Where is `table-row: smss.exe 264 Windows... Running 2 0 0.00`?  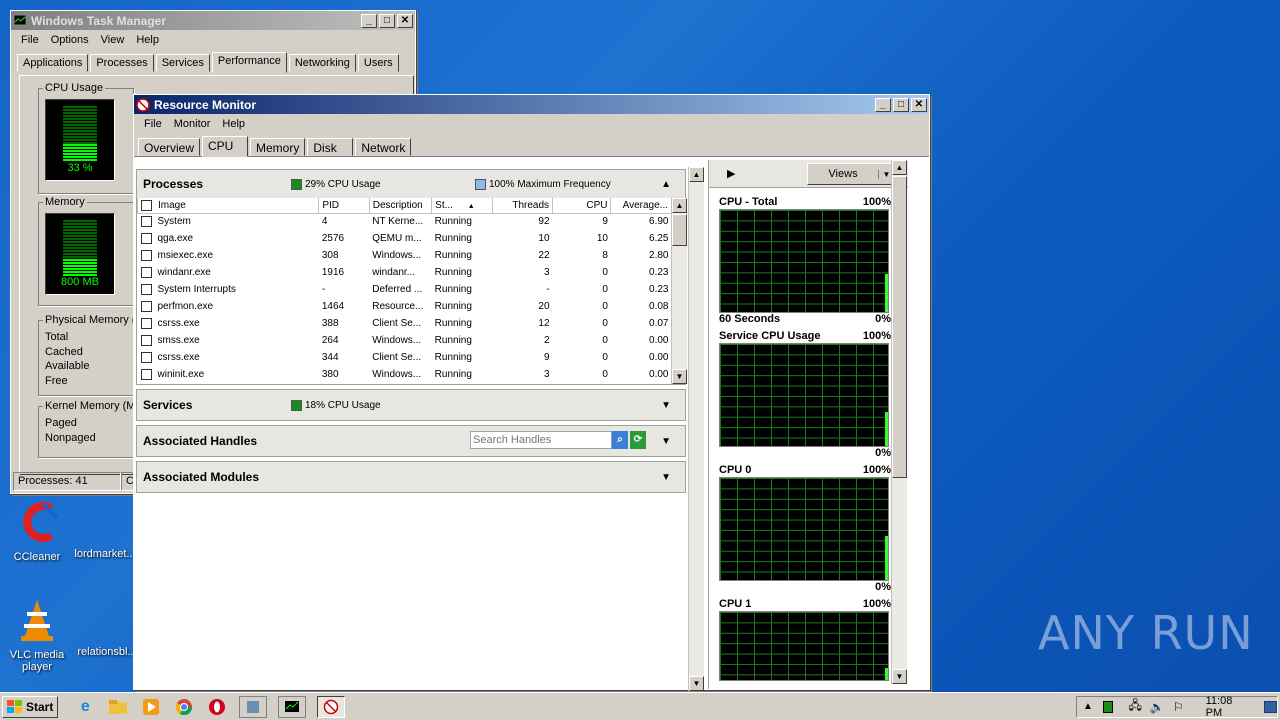 table-row: smss.exe 264 Windows... Running 2 0 0.00 is located at coordinates (405, 340).